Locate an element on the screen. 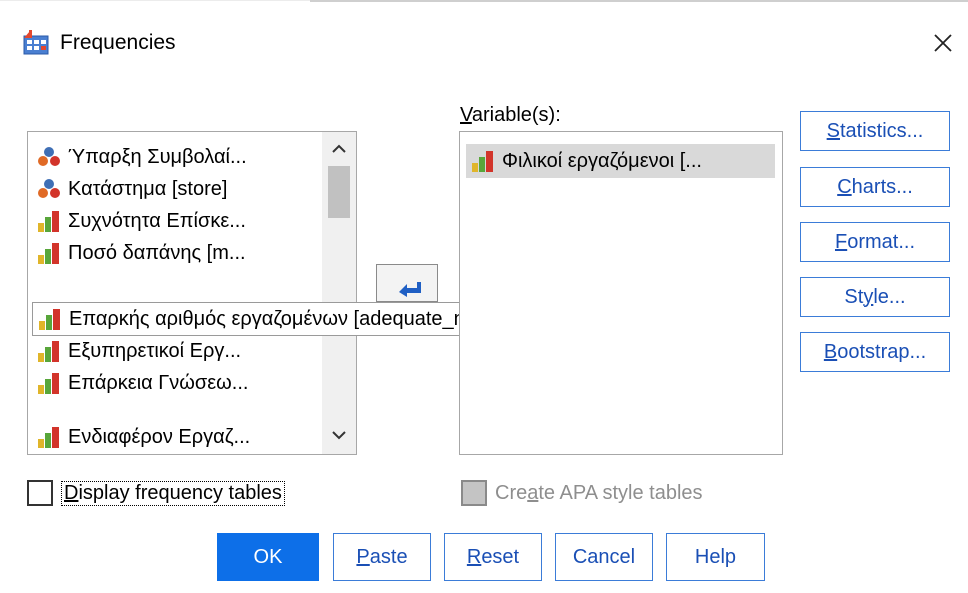 The width and height of the screenshot is (968, 593). variables-label: Variable(s): is located at coordinates (510, 115).